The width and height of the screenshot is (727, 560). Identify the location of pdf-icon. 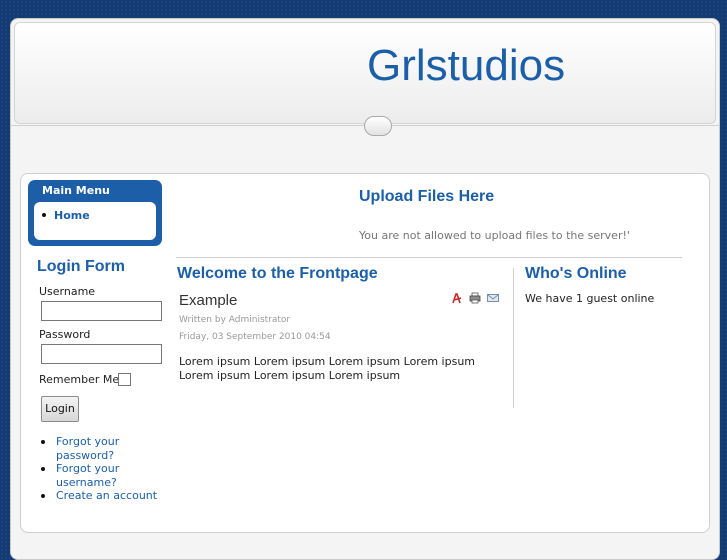
(457, 298).